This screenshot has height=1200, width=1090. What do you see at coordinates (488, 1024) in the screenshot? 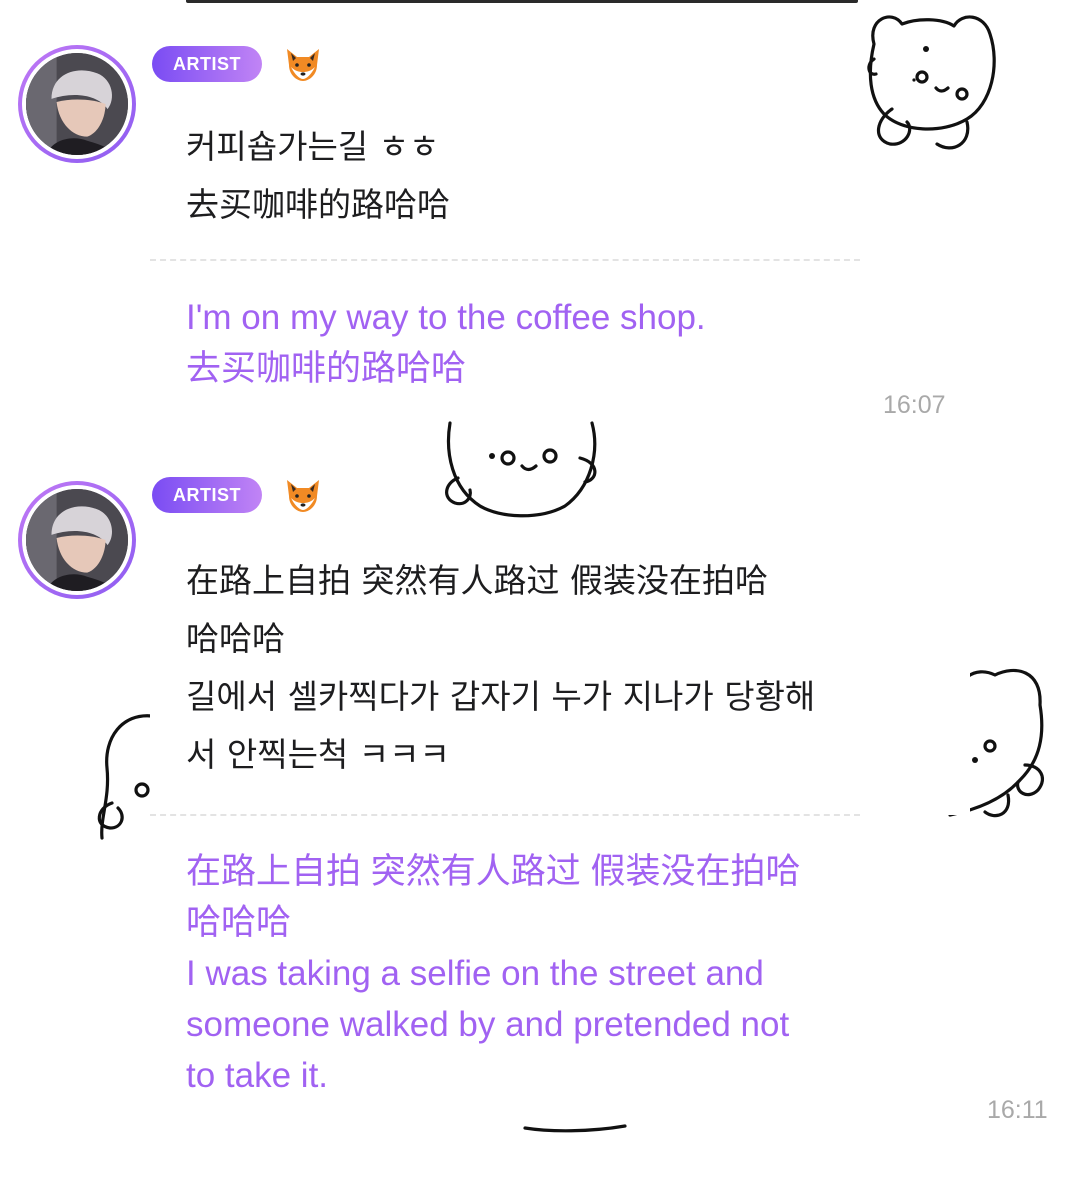
I see `translation-line: someone walked by and pretended not` at bounding box center [488, 1024].